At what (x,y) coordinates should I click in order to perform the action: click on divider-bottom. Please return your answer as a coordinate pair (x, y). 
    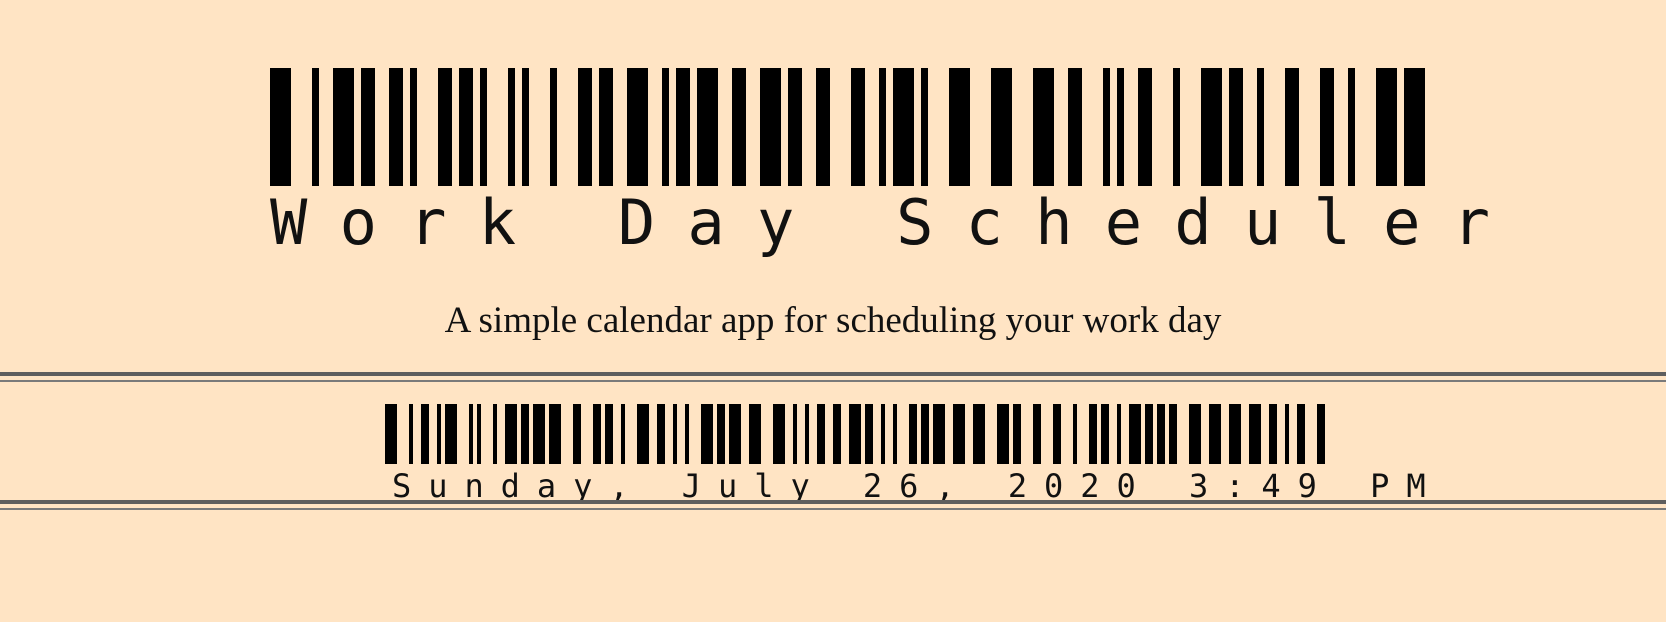
    Looking at the image, I should click on (833, 505).